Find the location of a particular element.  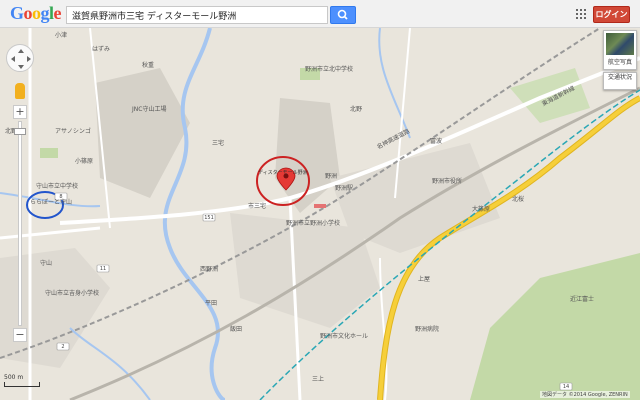

map-label: 小篠原 is located at coordinates (84, 161).